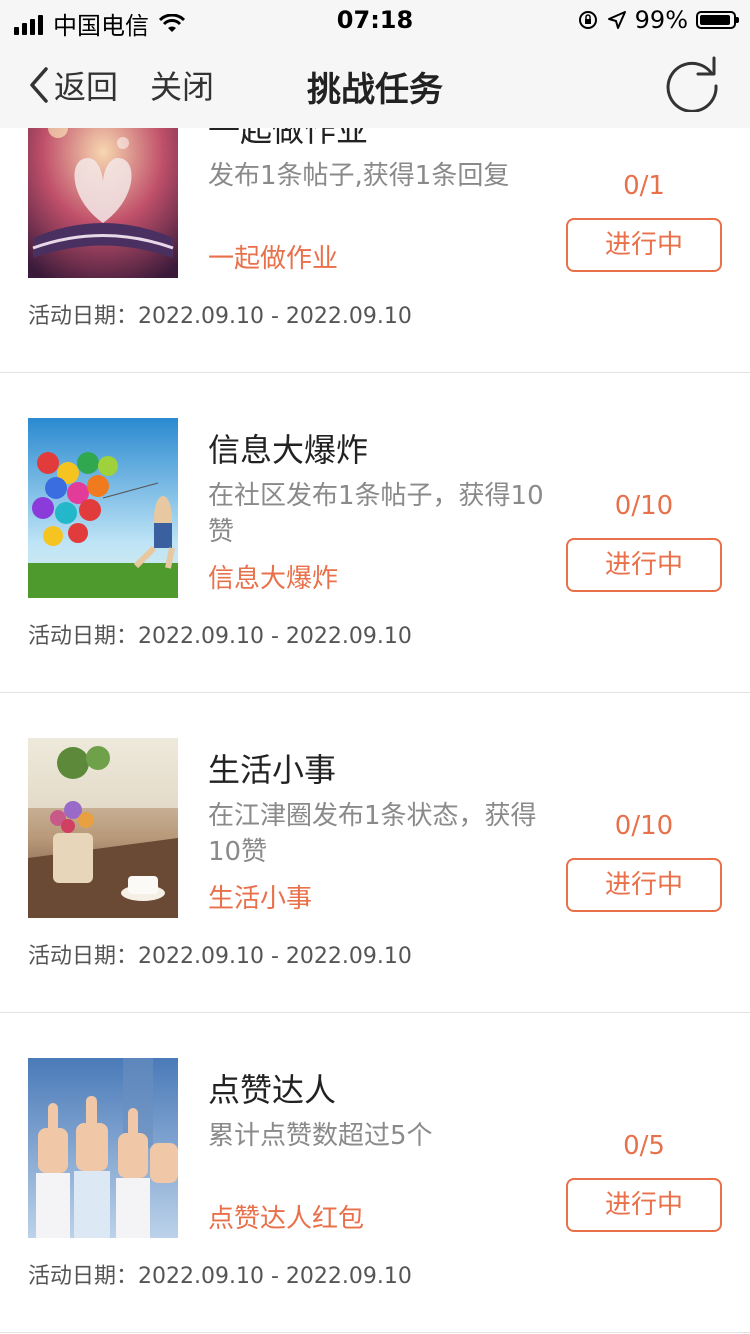 The height and width of the screenshot is (1334, 750). Describe the element at coordinates (376, 514) in the screenshot. I see `task-description: 在社区发布1条帖子，获得10赞` at that location.